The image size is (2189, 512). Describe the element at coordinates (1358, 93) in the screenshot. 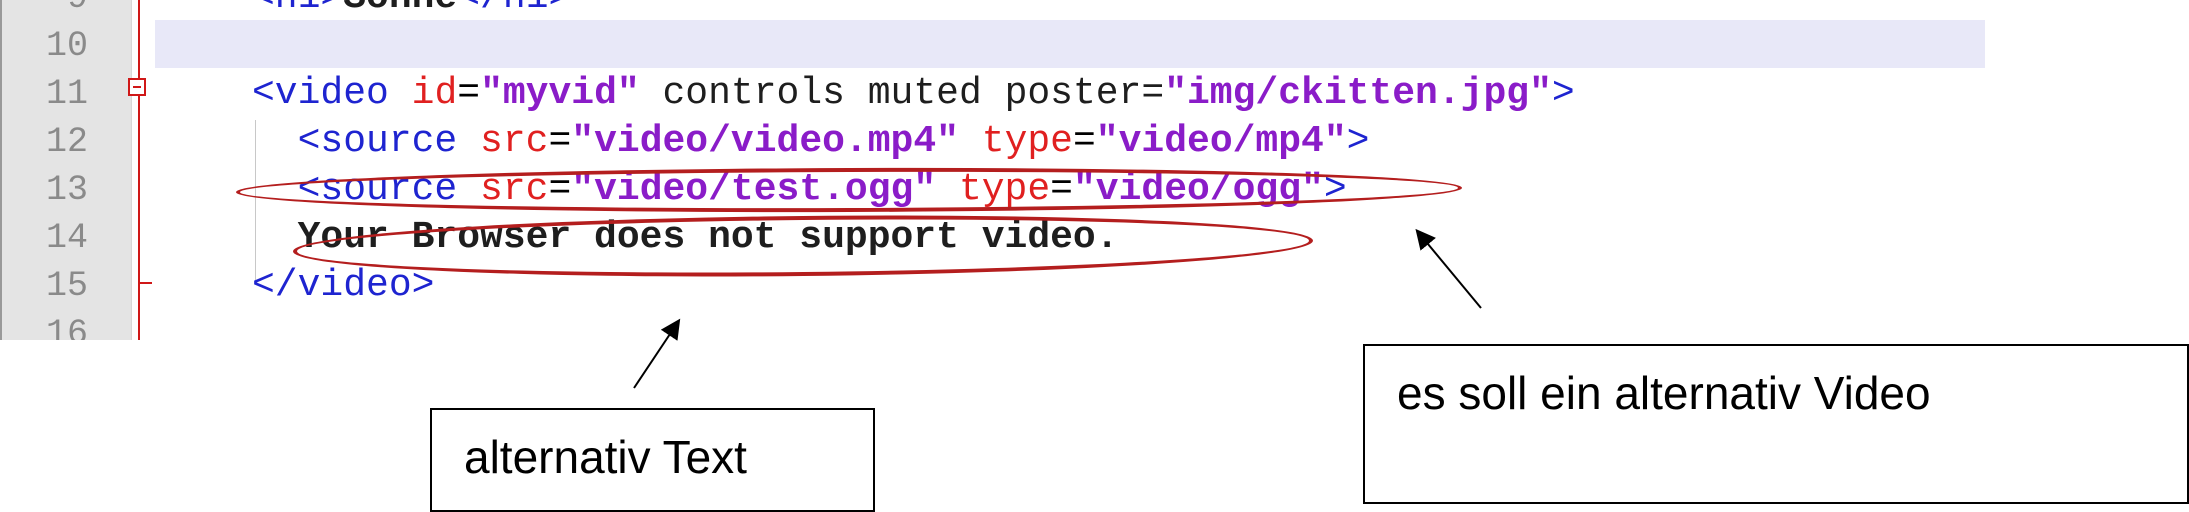

I see `code-token: "img/ckitten.jpg"` at that location.